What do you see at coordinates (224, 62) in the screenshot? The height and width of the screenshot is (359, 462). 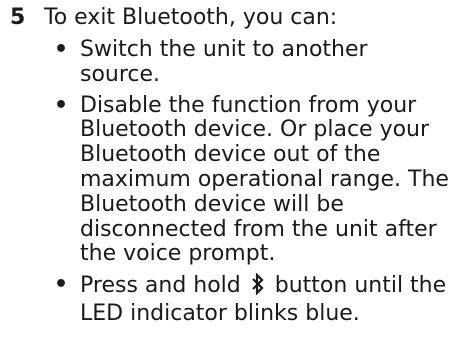 I see `bullet-text: Switch the unit to another source.` at bounding box center [224, 62].